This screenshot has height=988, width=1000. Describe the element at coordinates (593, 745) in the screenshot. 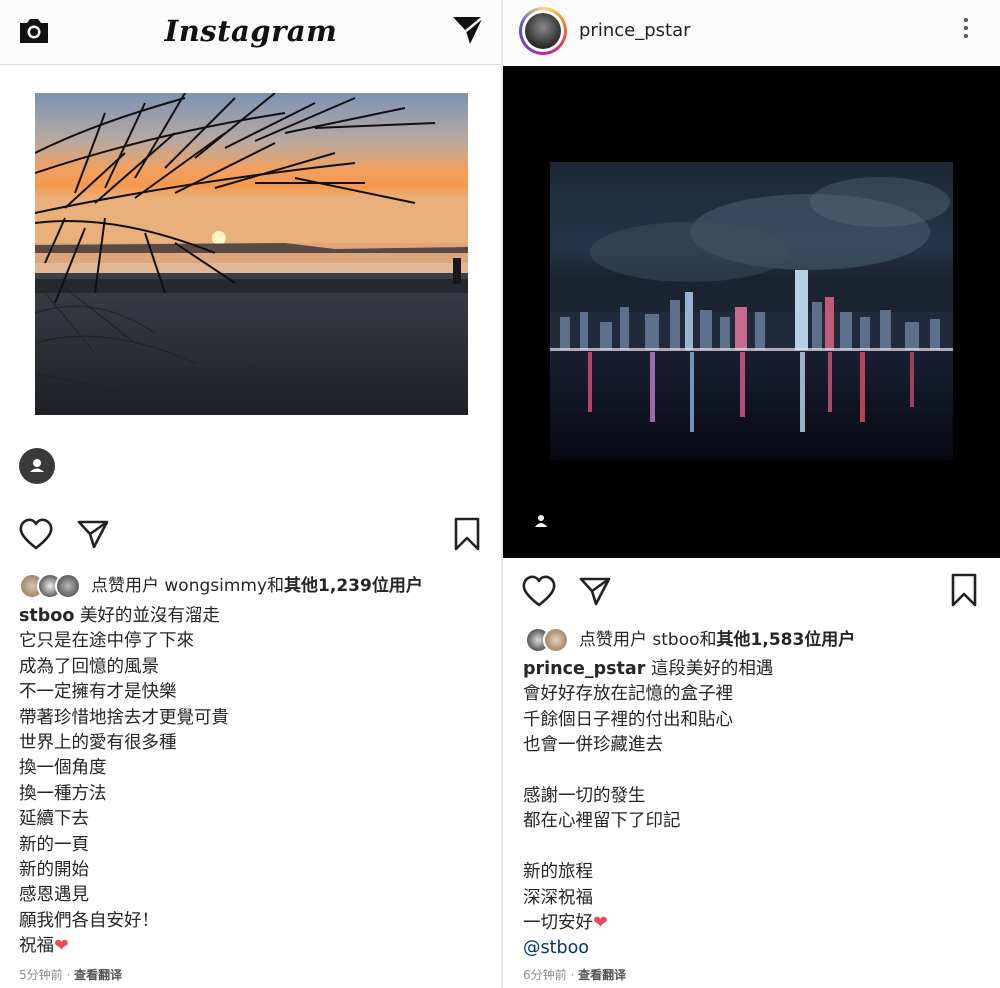

I see `caption-line: 也會一併珍藏進去` at that location.